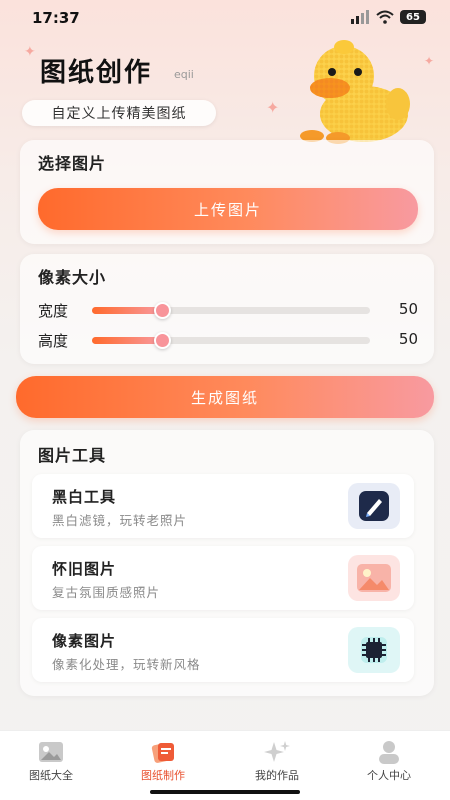 The width and height of the screenshot is (450, 800). I want to click on pixel-size-card: 像素大小 宽度 50 高度 50, so click(227, 309).